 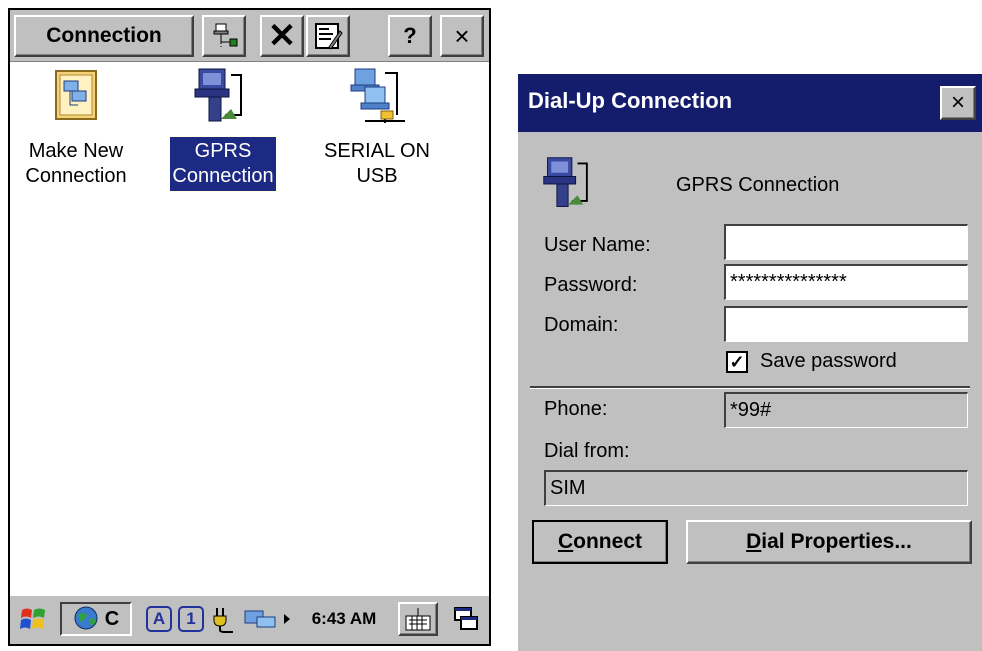 I want to click on taskbar: C A 1 6:43 AM, so click(x=249, y=619).